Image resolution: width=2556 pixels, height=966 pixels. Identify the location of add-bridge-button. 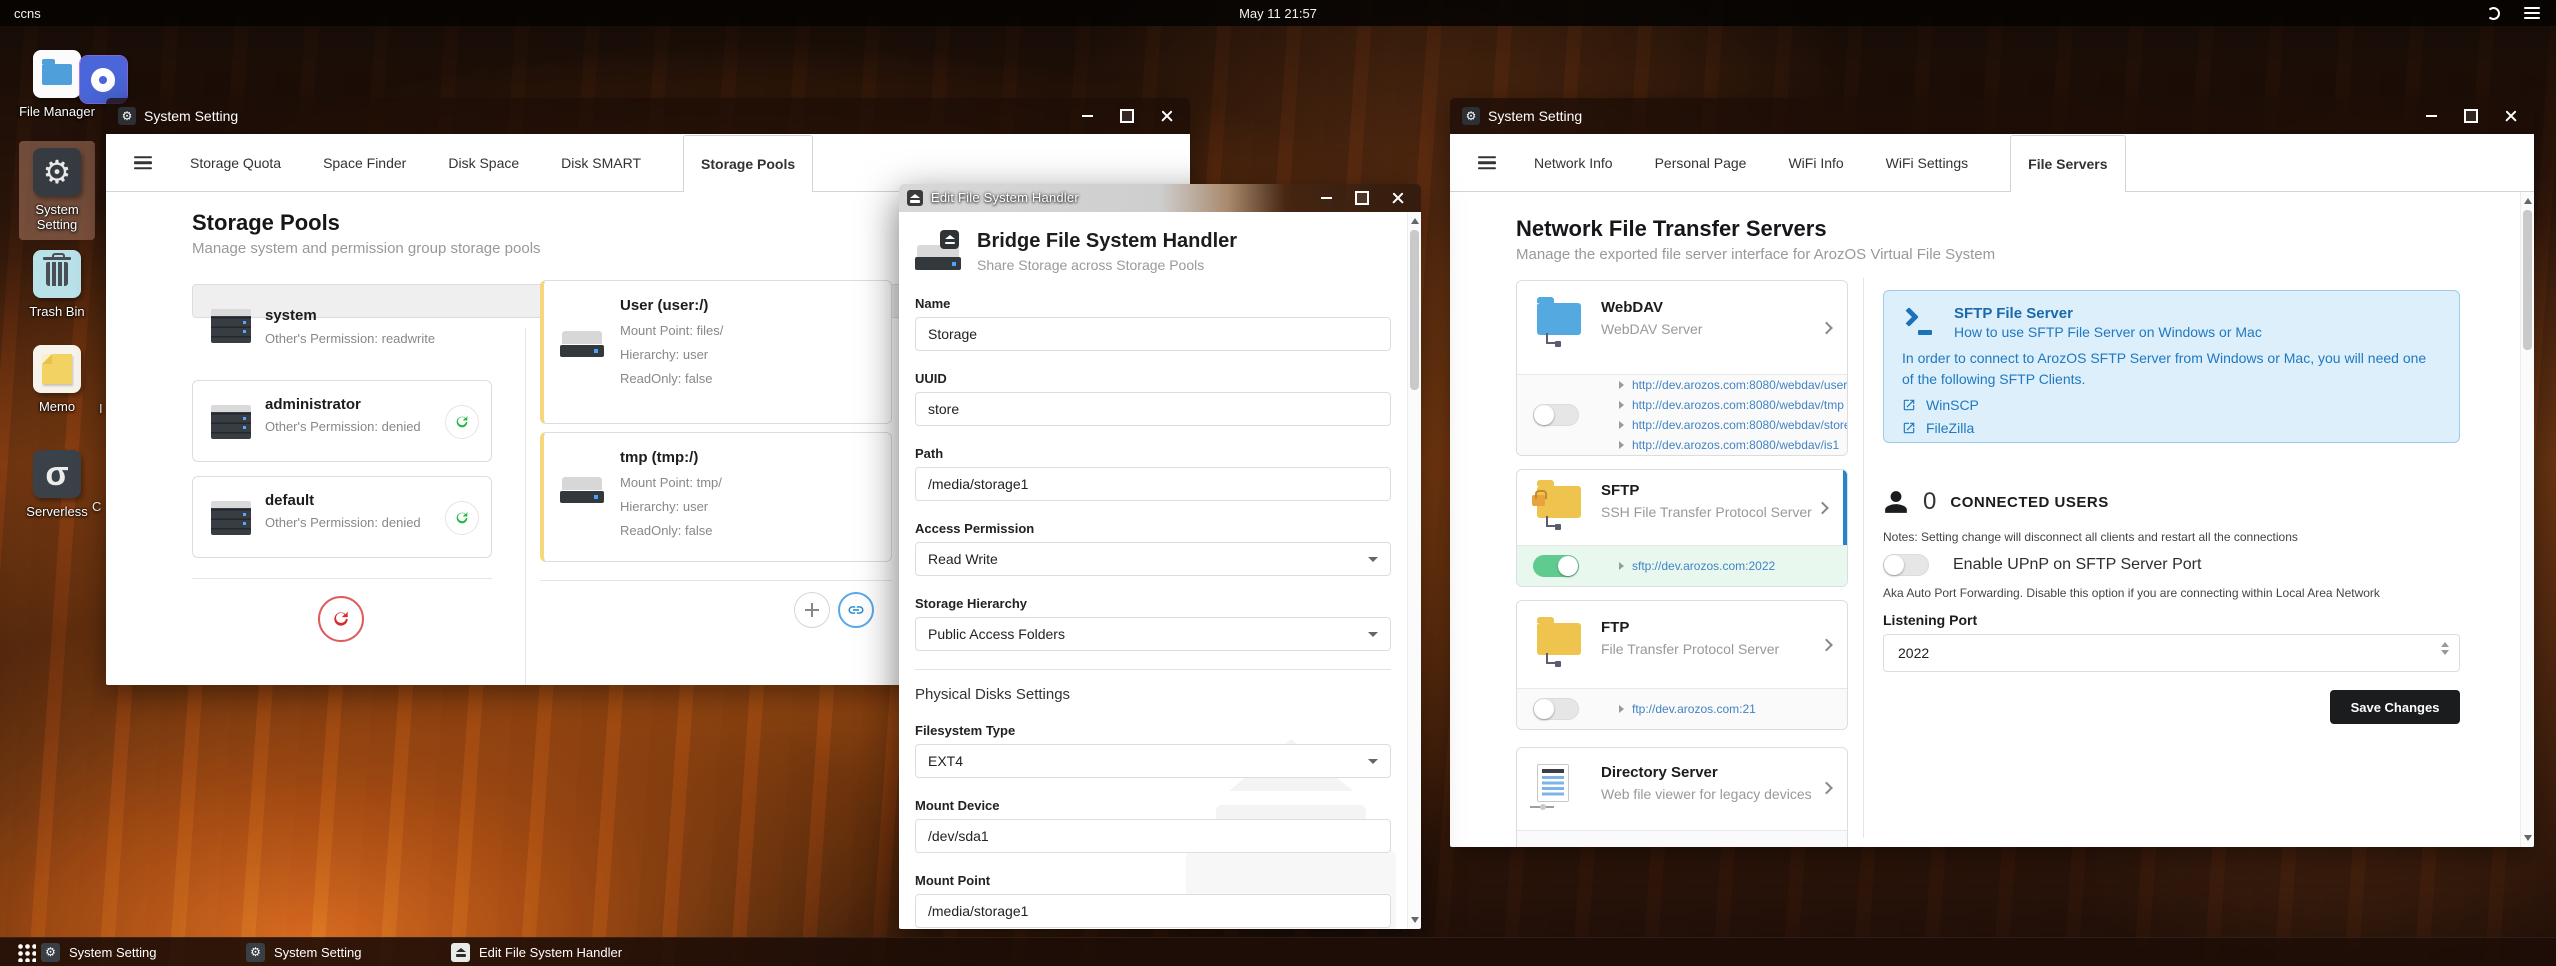
(812, 610).